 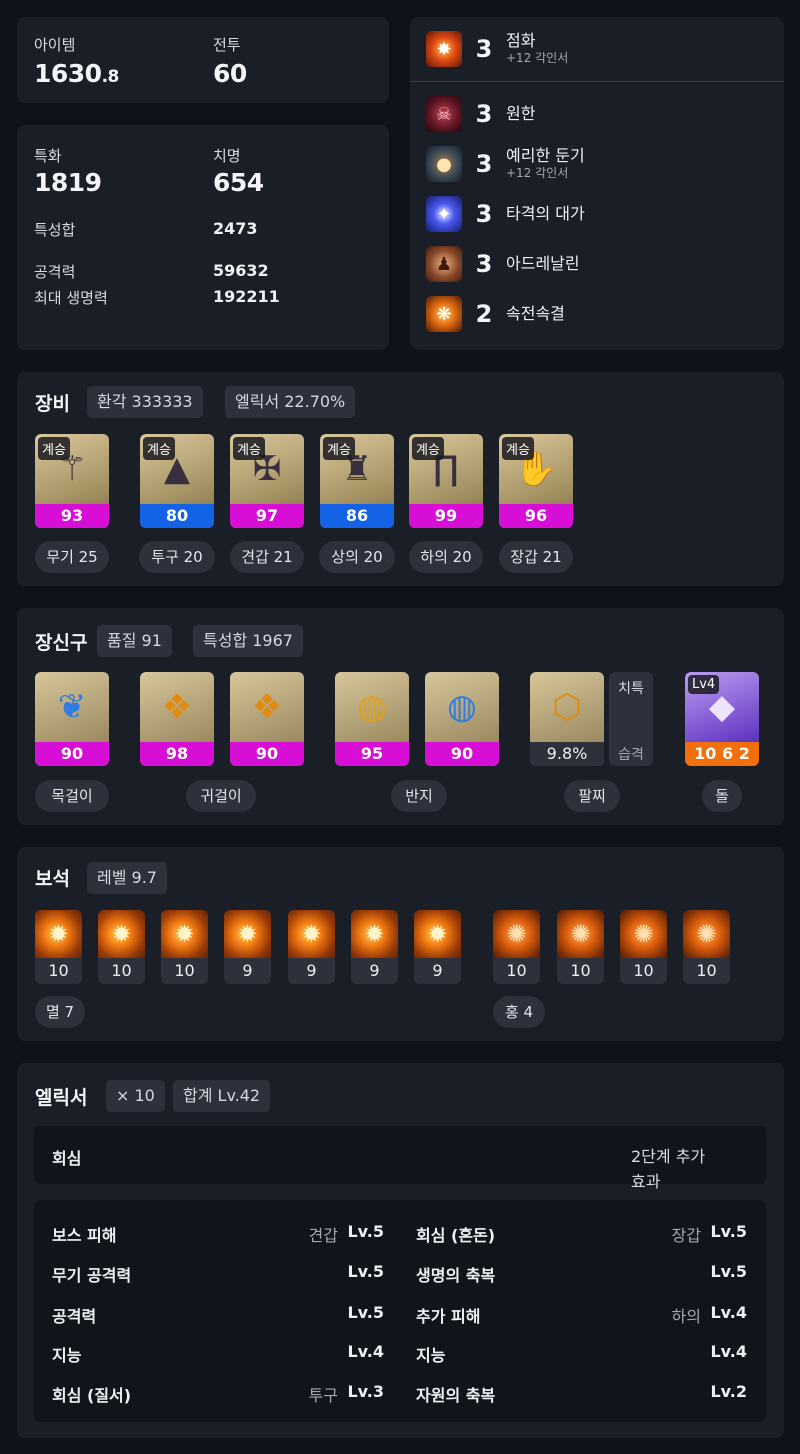 What do you see at coordinates (505, 164) in the screenshot?
I see `engraving-row: ● 3 예리한 둔기 +12 각인서` at bounding box center [505, 164].